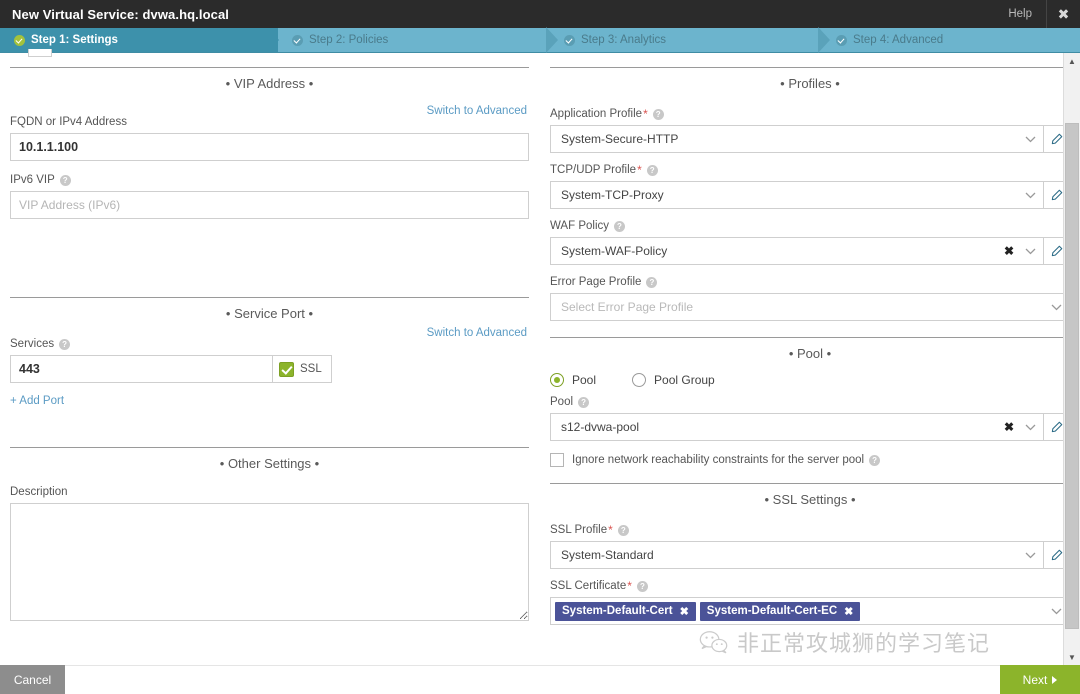 The width and height of the screenshot is (1080, 694). What do you see at coordinates (810, 380) in the screenshot?
I see `pool-type-radio-group: Pool Pool Group` at bounding box center [810, 380].